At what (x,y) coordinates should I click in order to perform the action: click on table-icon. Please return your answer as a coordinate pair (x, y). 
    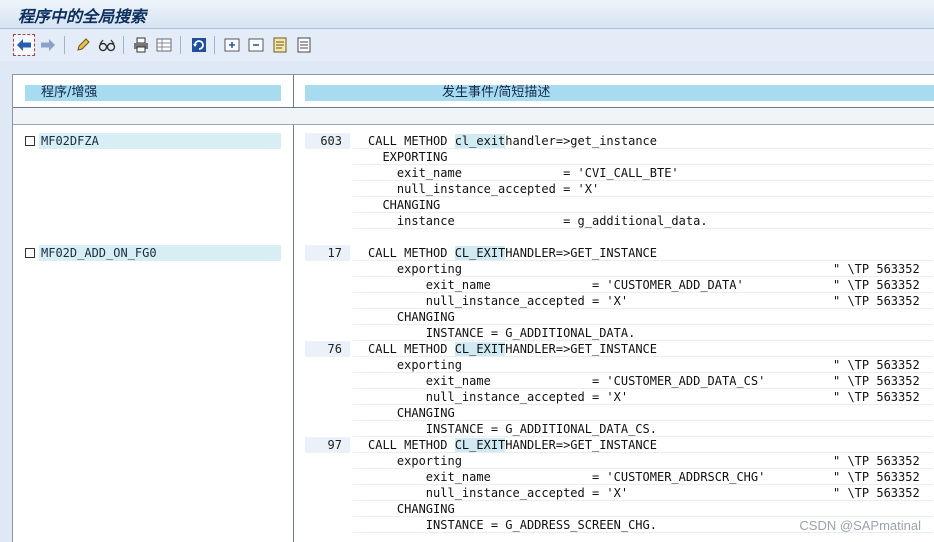
    Looking at the image, I should click on (164, 45).